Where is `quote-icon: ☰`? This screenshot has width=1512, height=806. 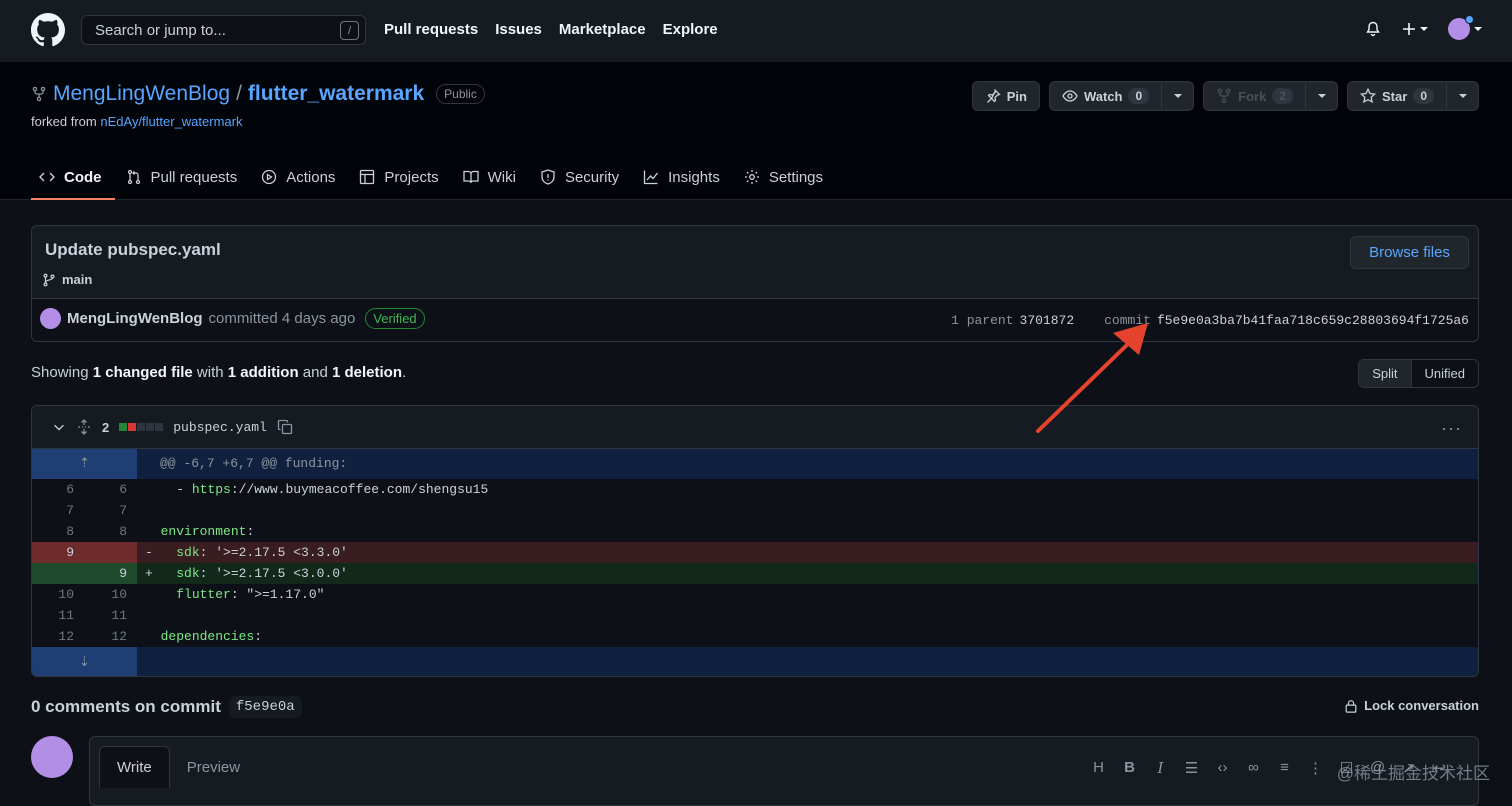
quote-icon: ☰ is located at coordinates (1191, 768).